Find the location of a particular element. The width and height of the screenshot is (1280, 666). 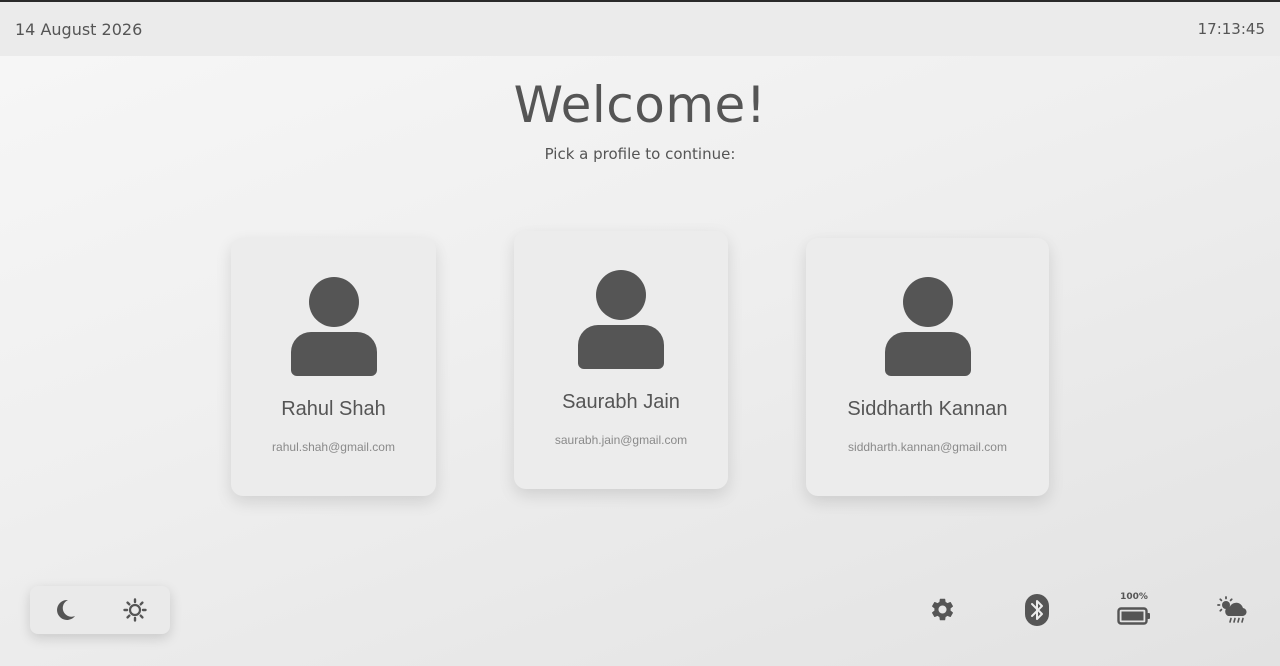

profile-email: siddharth.kannan@gmail.com is located at coordinates (927, 447).